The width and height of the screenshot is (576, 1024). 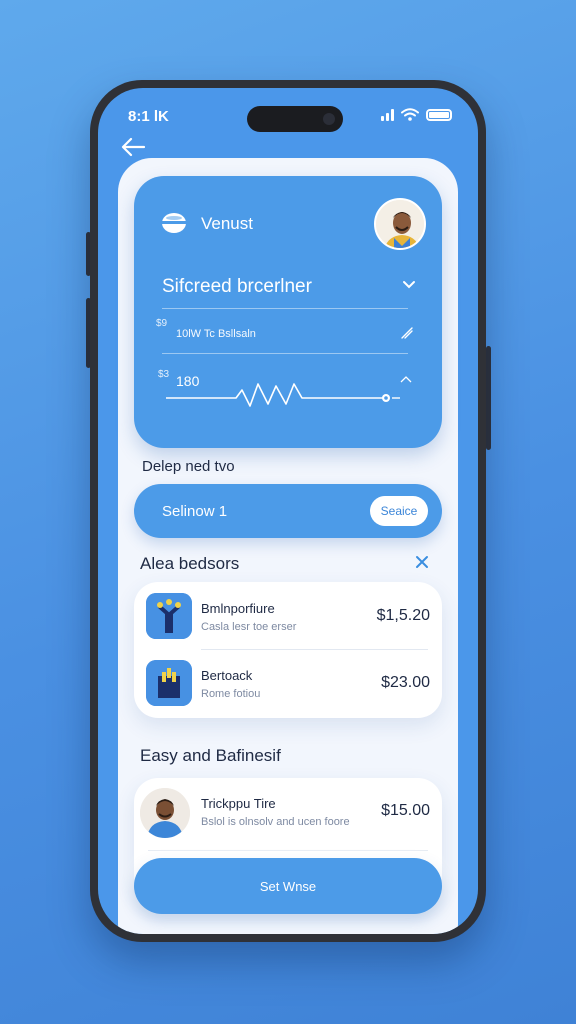 I want to click on status-icons, so click(x=416, y=114).